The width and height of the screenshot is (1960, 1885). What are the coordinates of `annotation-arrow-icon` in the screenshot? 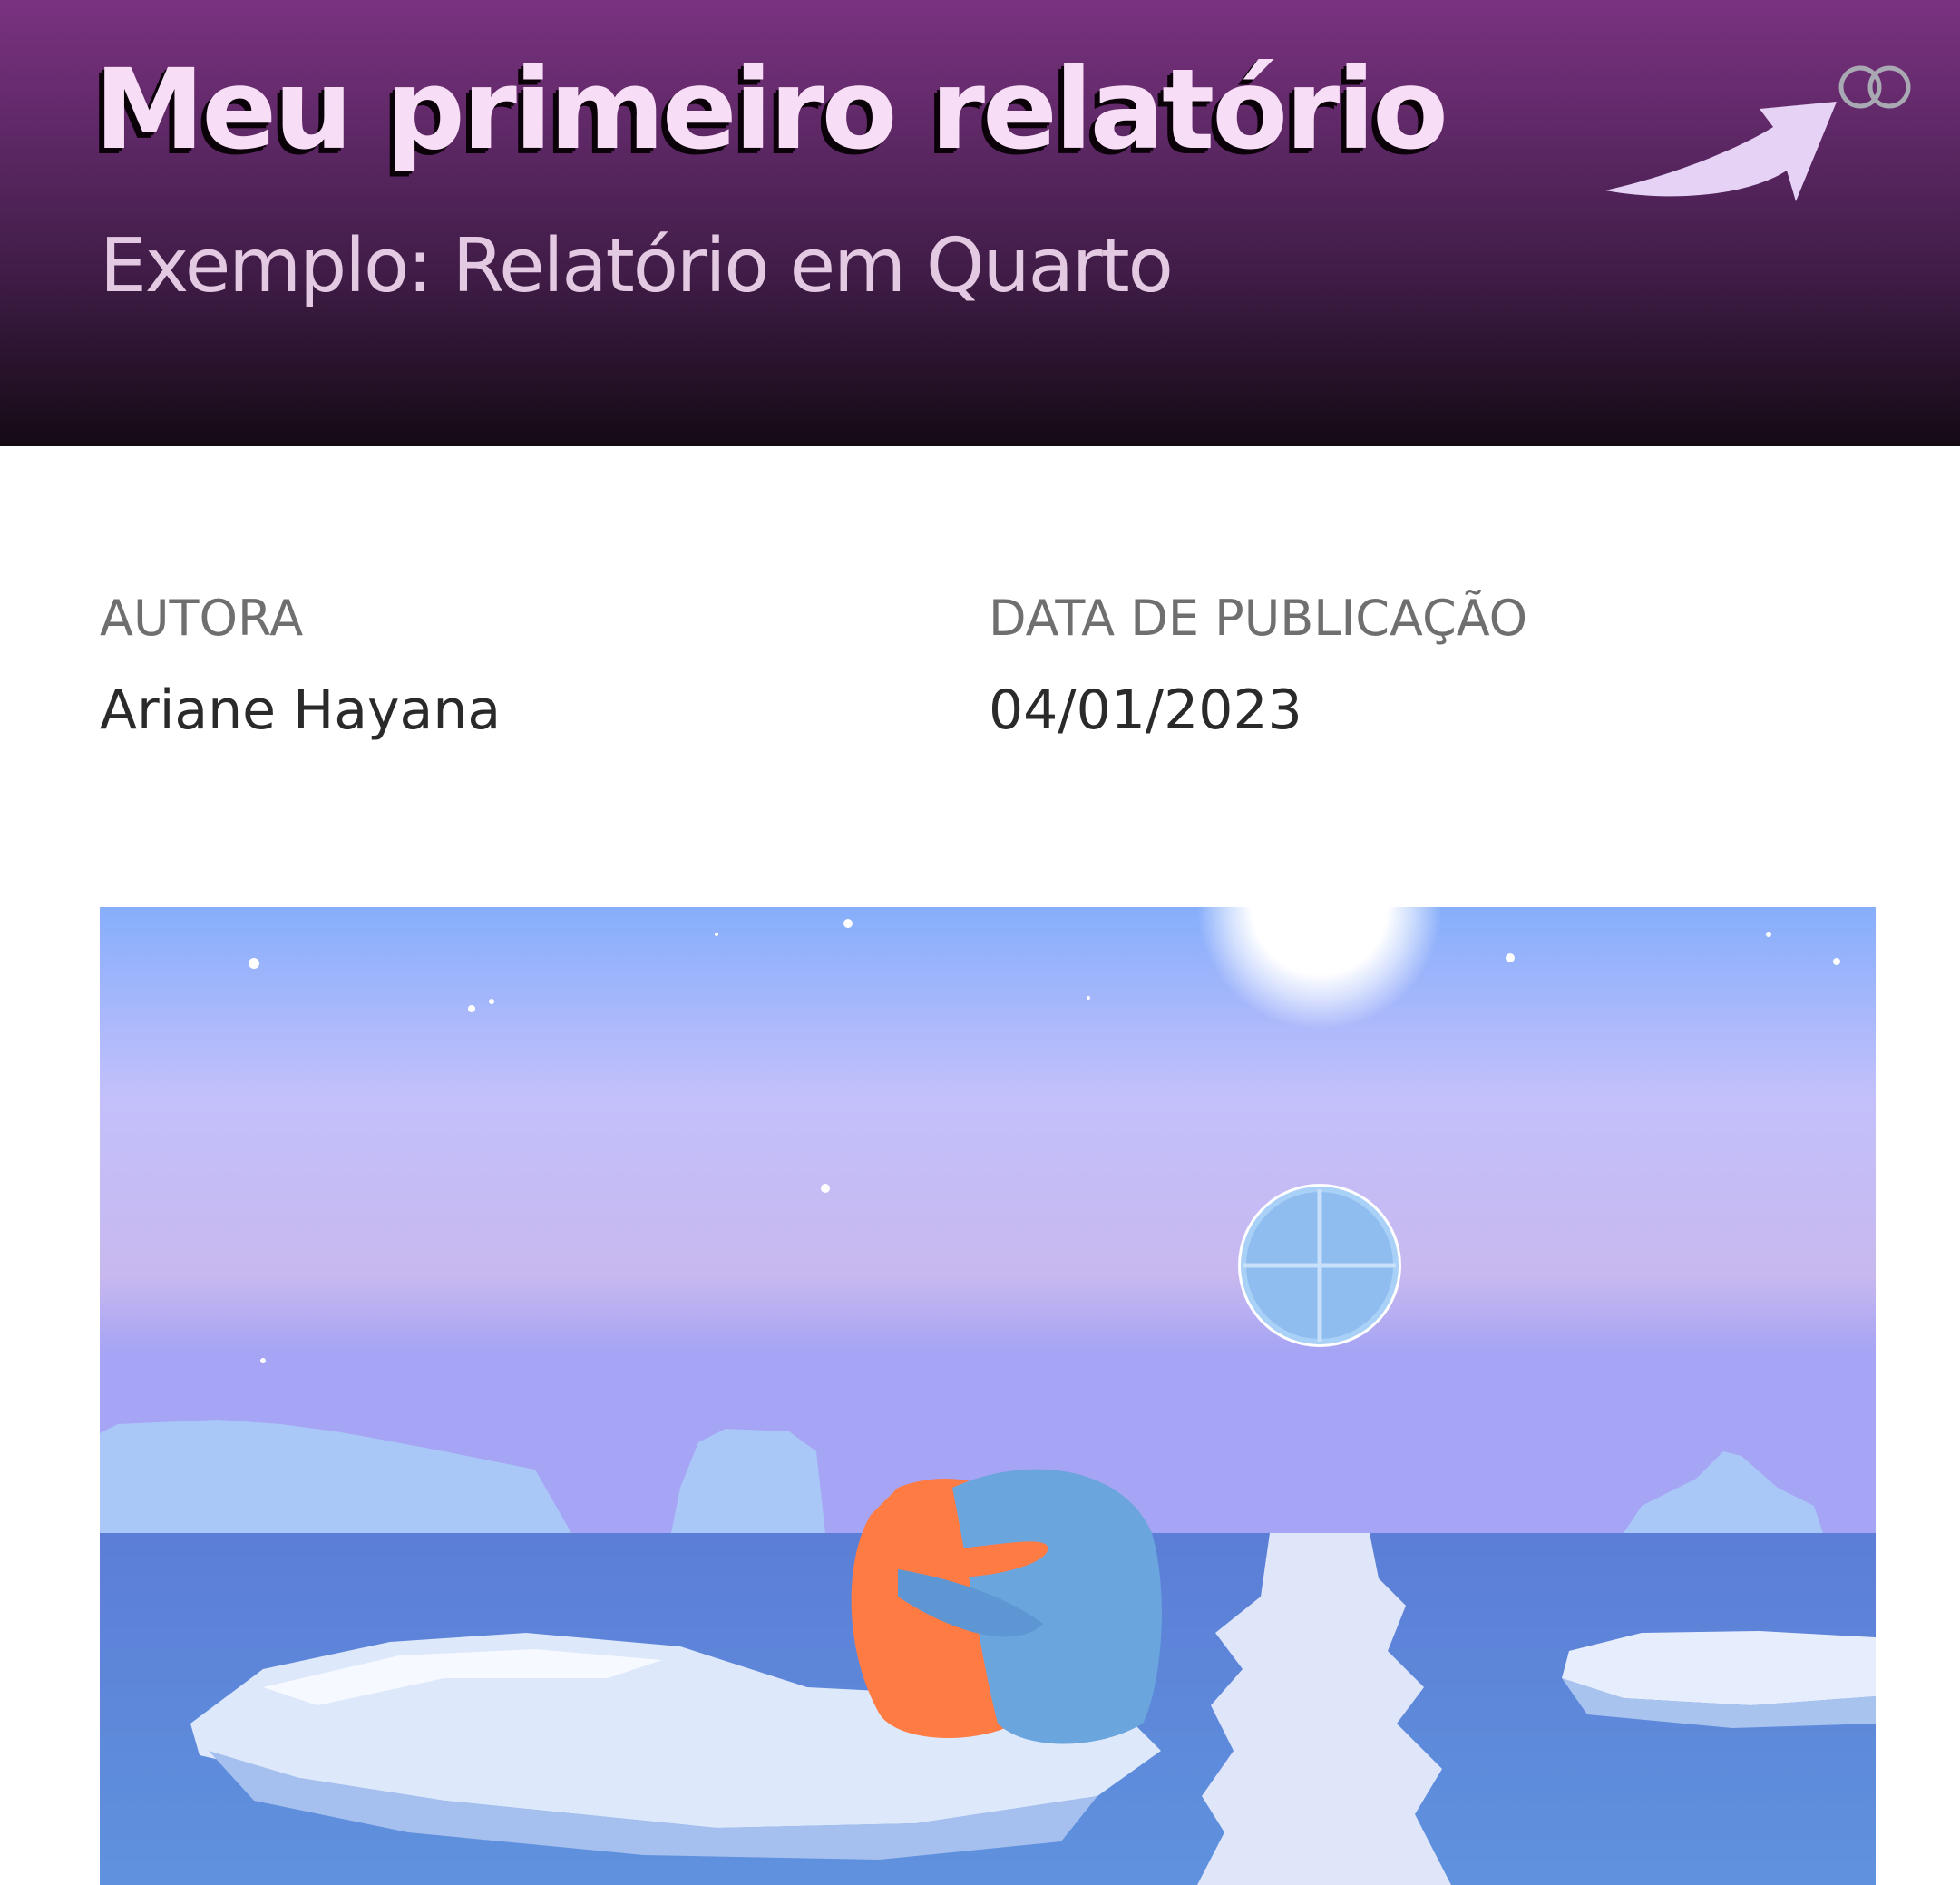 It's located at (1721, 151).